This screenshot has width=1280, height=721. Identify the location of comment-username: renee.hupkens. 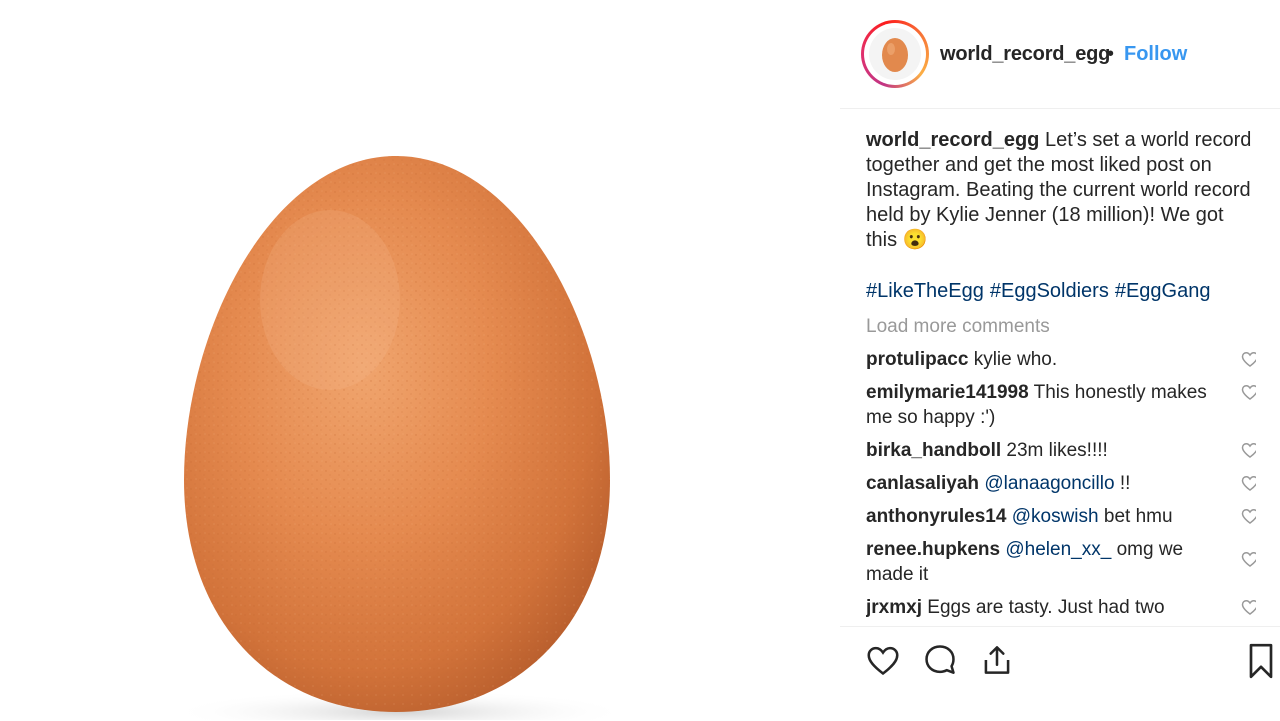
(933, 549).